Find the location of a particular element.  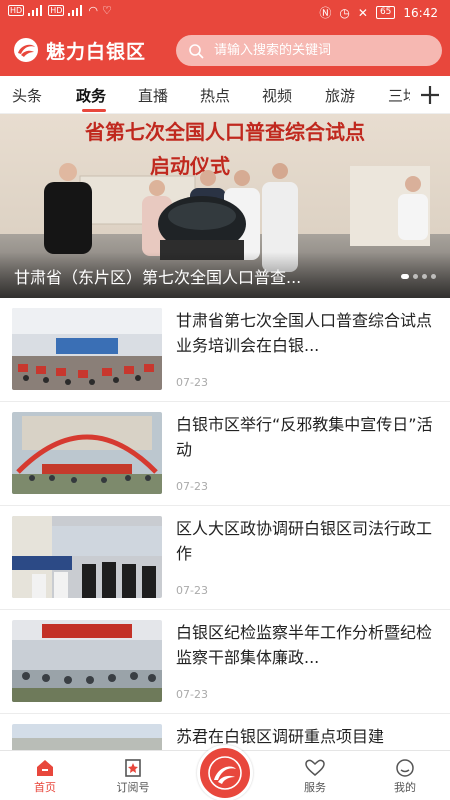

plus-icon is located at coordinates (430, 95).